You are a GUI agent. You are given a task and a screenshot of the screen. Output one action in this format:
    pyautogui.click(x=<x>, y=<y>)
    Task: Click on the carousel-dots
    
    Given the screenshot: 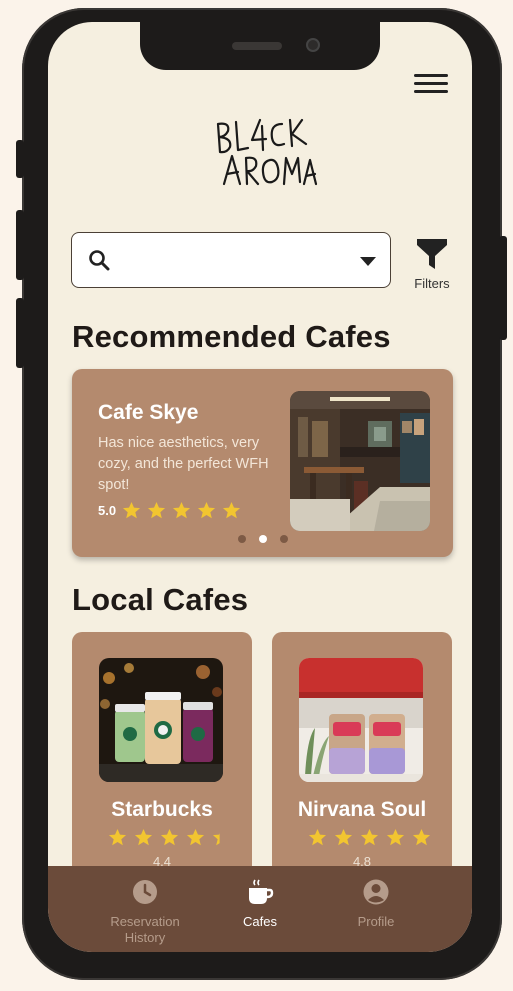 What is the action you would take?
    pyautogui.click(x=263, y=539)
    